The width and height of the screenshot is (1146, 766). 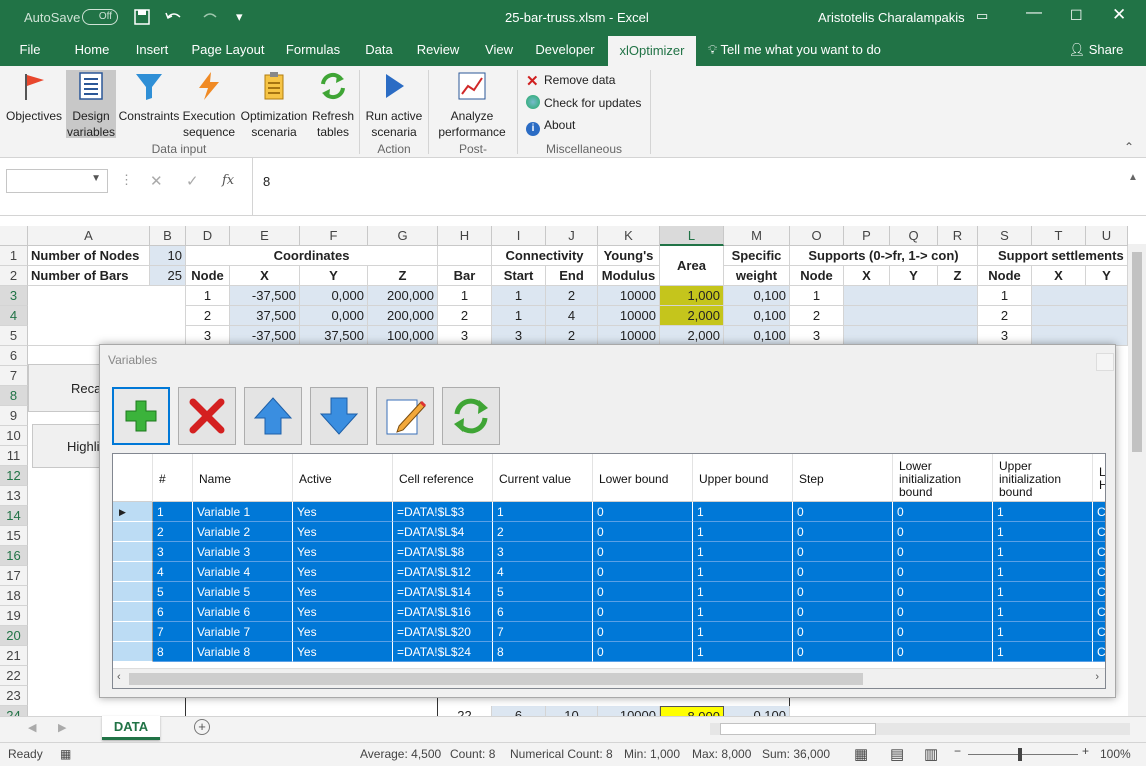 I want to click on row-header: 21, so click(x=14, y=656).